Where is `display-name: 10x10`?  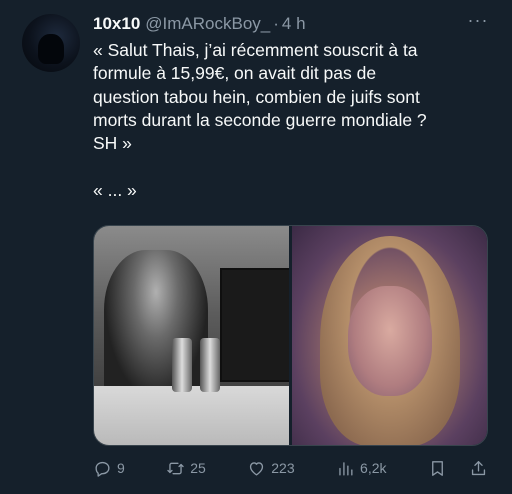
display-name: 10x10 is located at coordinates (116, 24).